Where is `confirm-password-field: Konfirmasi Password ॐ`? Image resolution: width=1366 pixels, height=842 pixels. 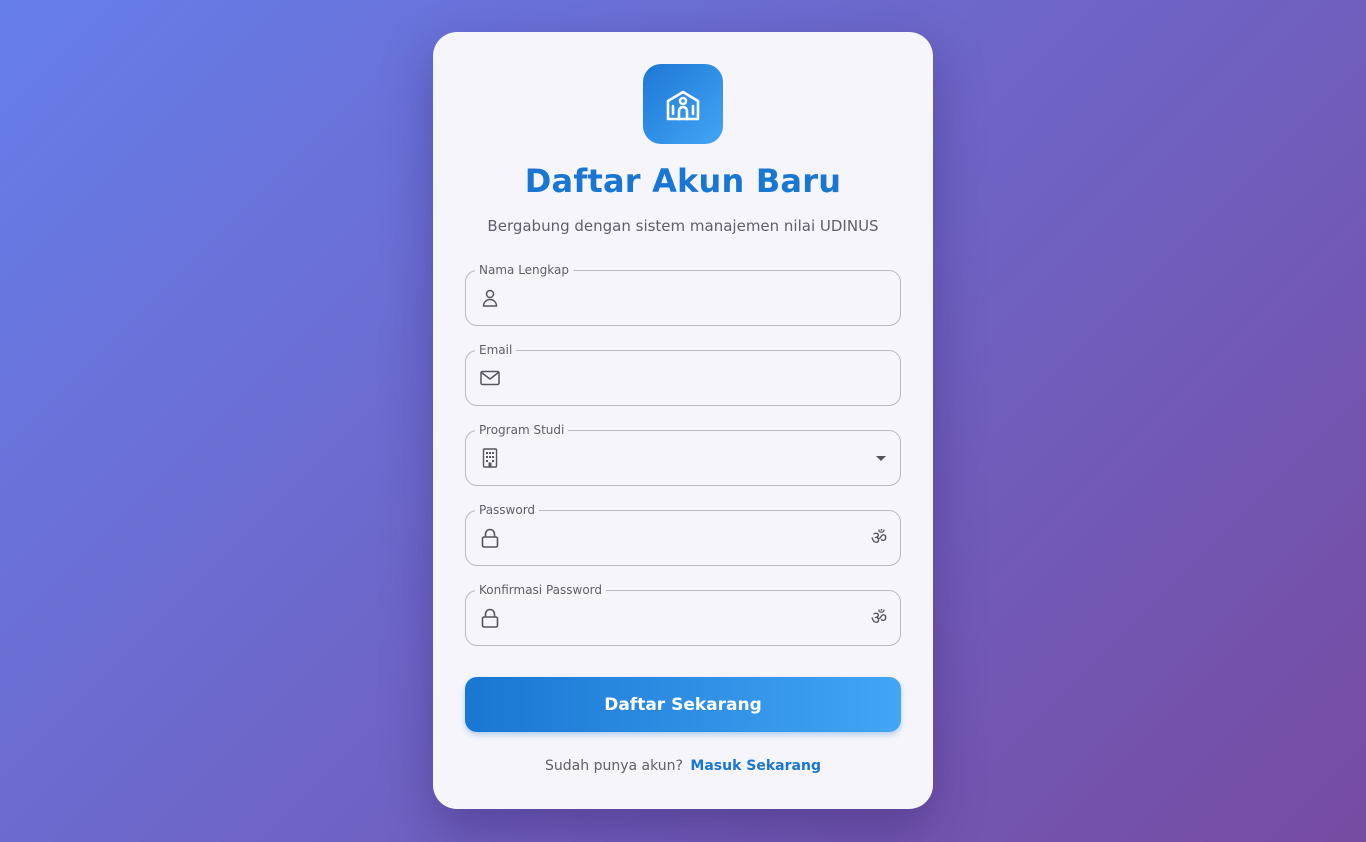
confirm-password-field: Konfirmasi Password ॐ is located at coordinates (683, 614).